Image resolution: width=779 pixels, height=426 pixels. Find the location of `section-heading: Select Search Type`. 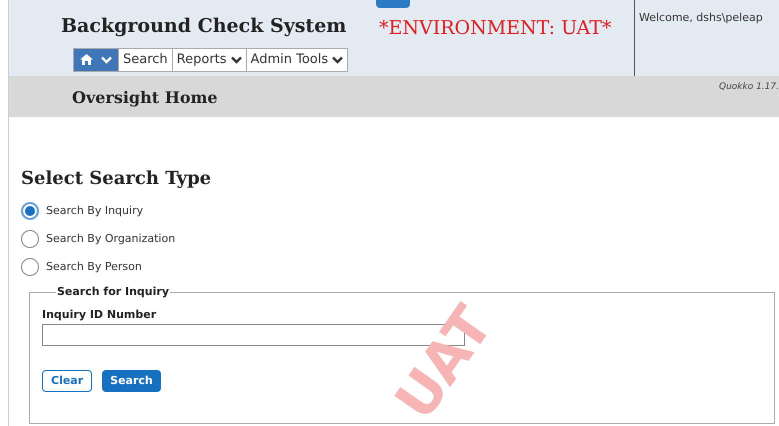

section-heading: Select Search Type is located at coordinates (116, 179).